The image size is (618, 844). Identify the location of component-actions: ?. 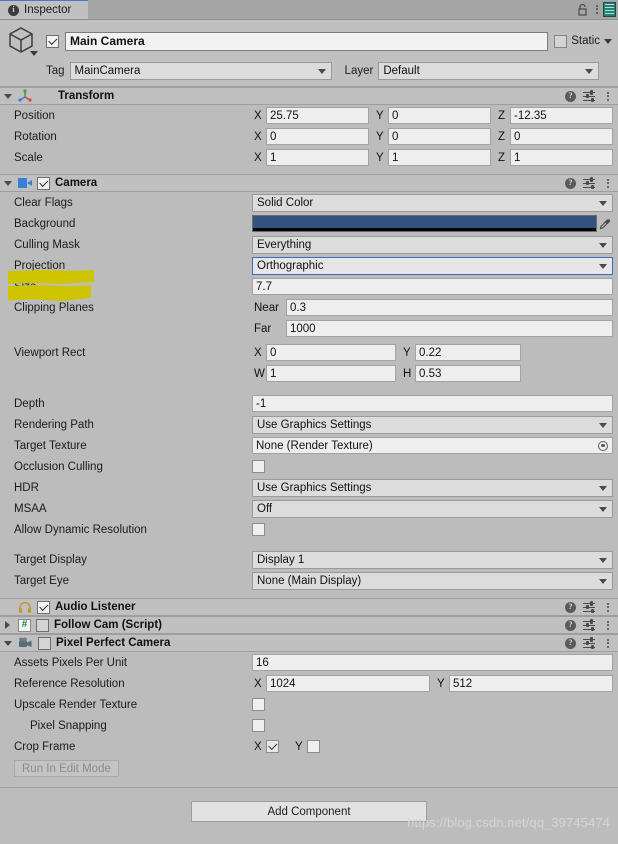
(589, 607).